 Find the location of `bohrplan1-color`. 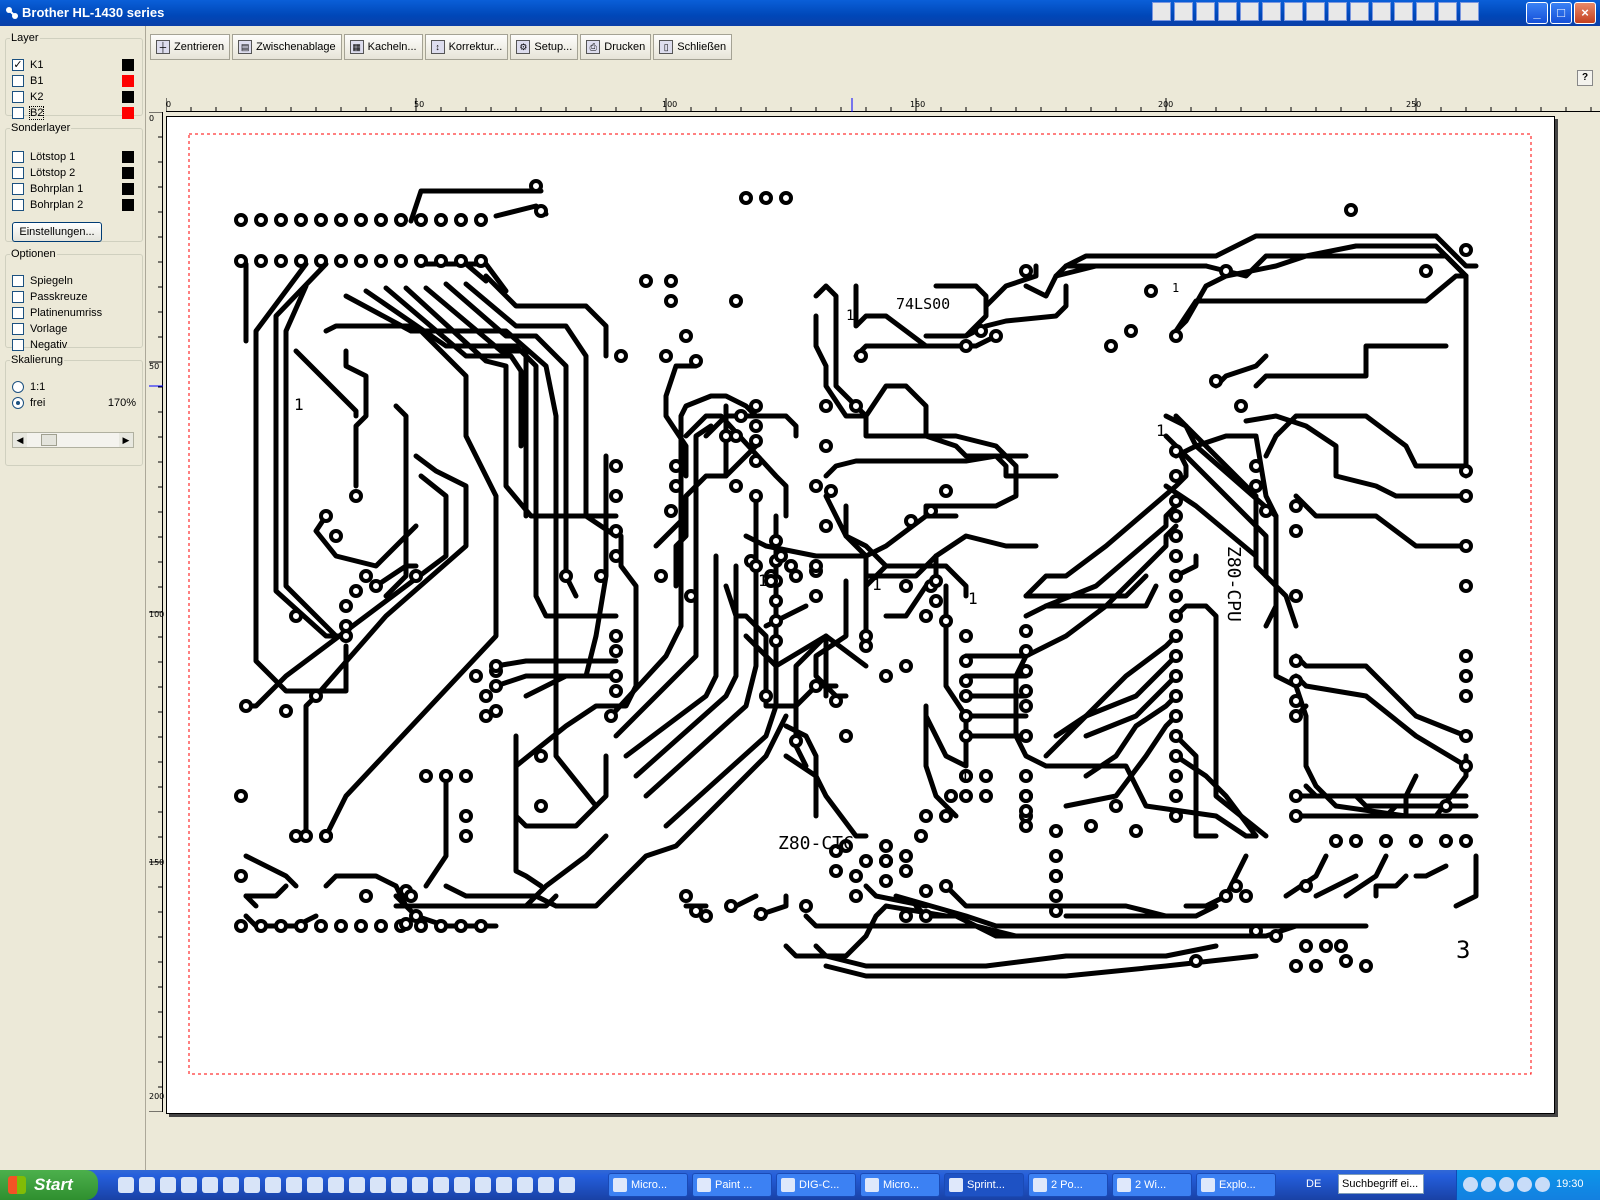

bohrplan1-color is located at coordinates (128, 189).